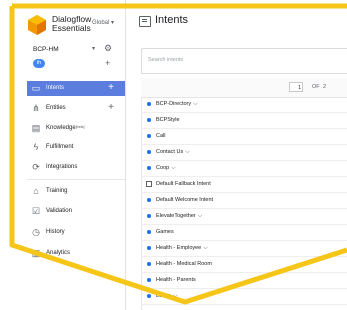 This screenshot has width=347, height=310. What do you see at coordinates (168, 120) in the screenshot?
I see `intent-name: BCPStyle` at bounding box center [168, 120].